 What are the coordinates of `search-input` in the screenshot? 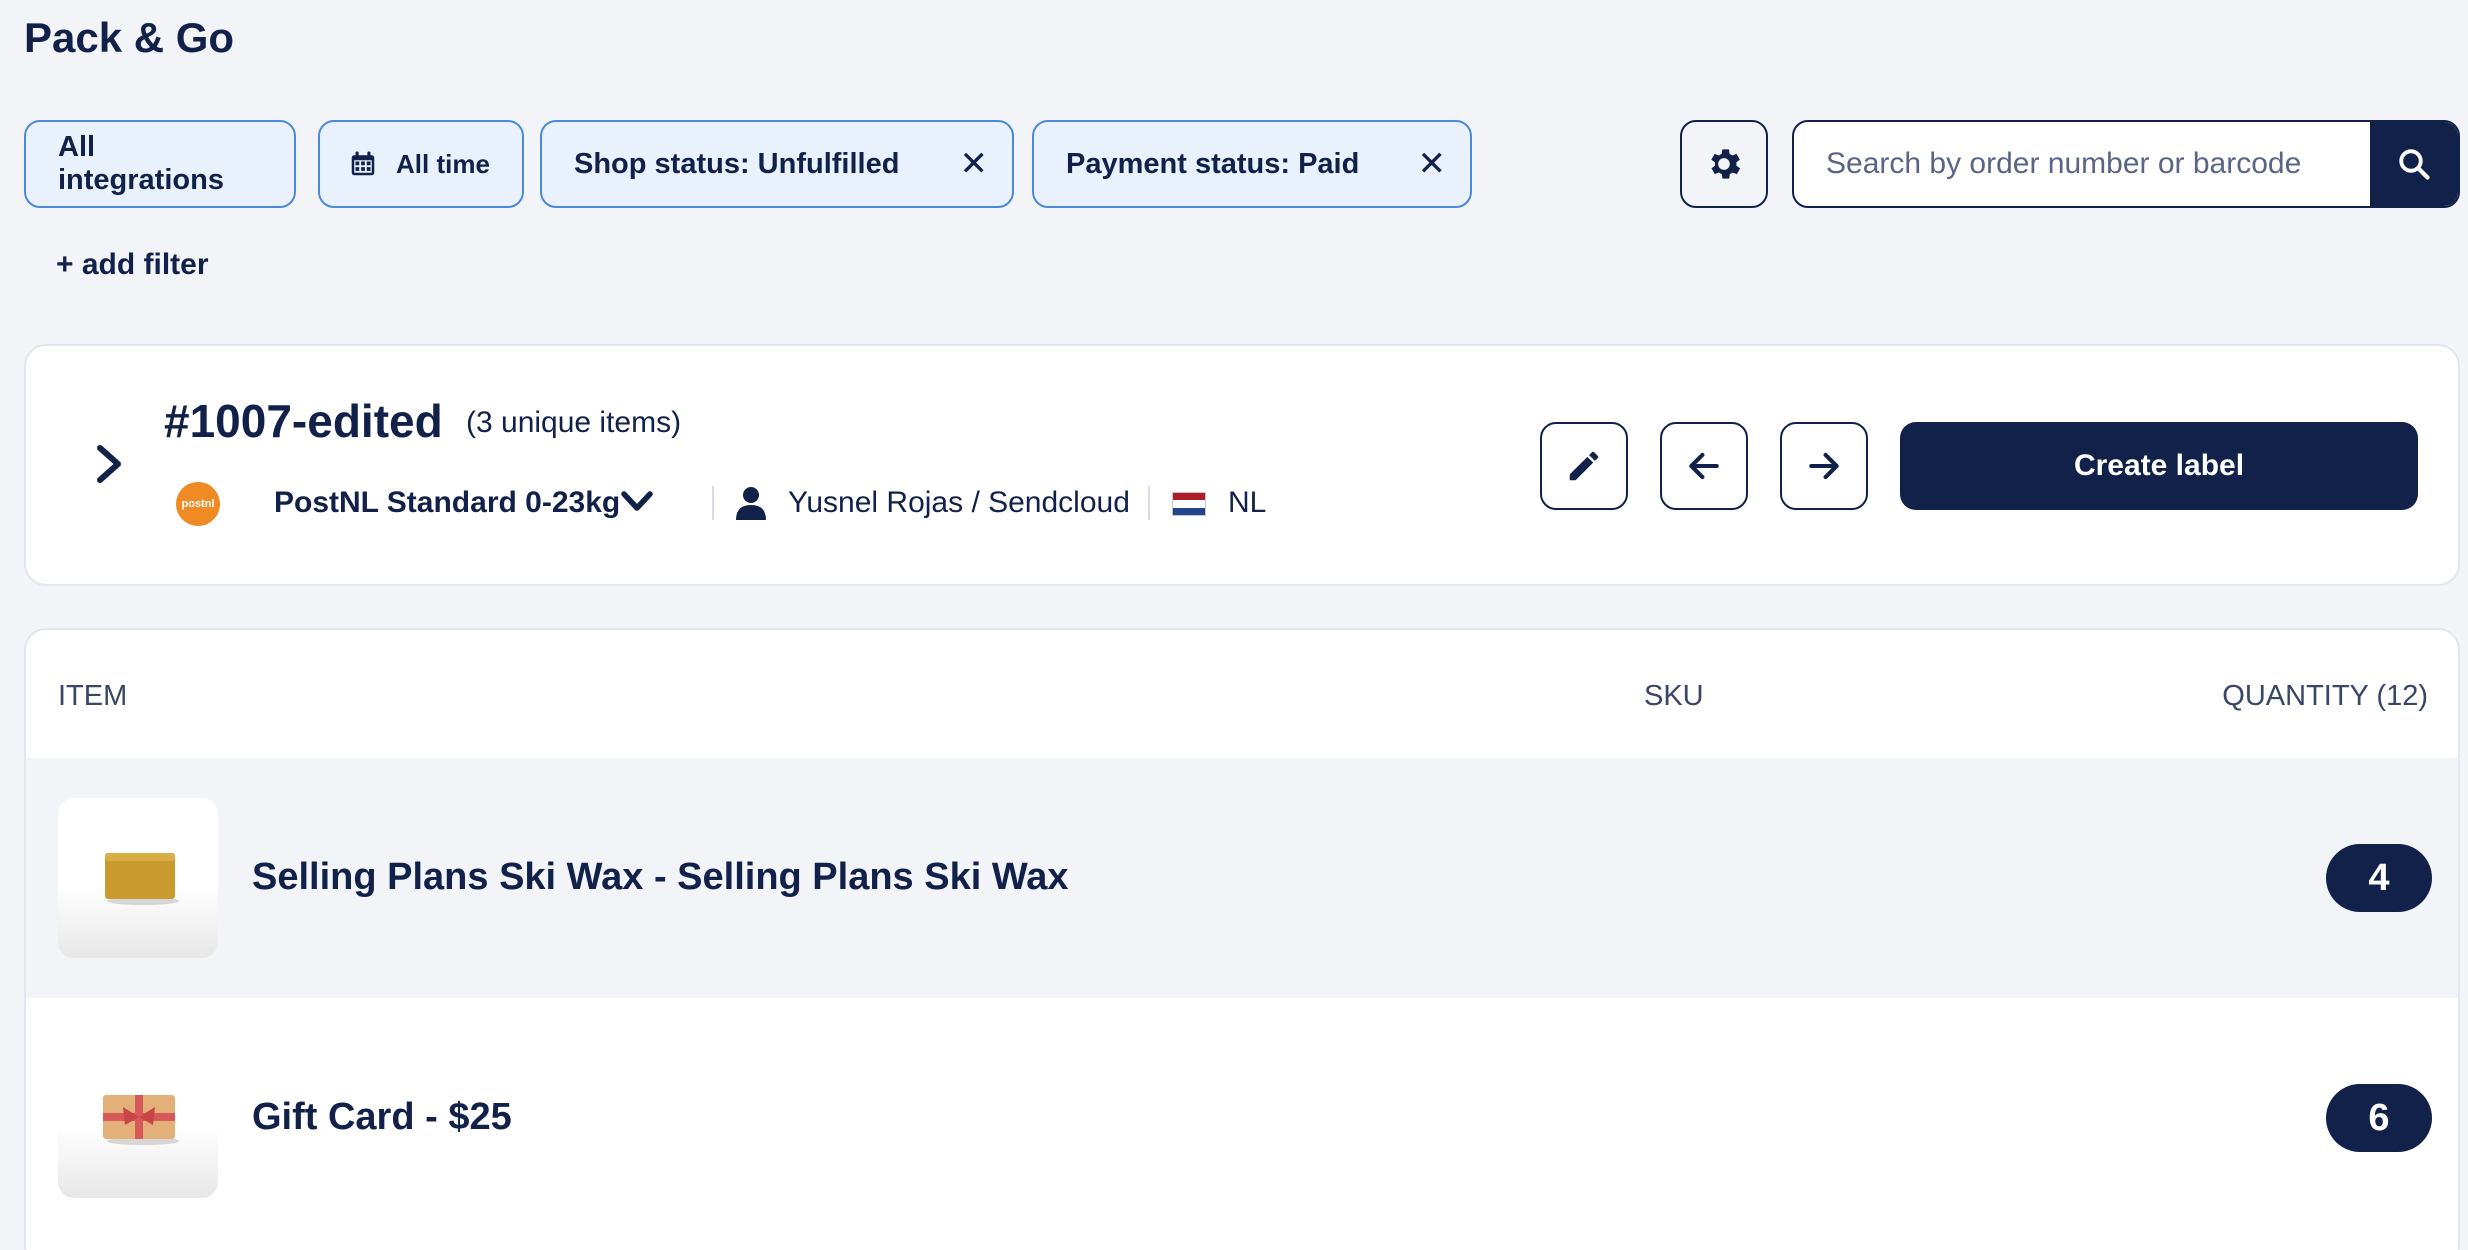 It's located at (2082, 164).